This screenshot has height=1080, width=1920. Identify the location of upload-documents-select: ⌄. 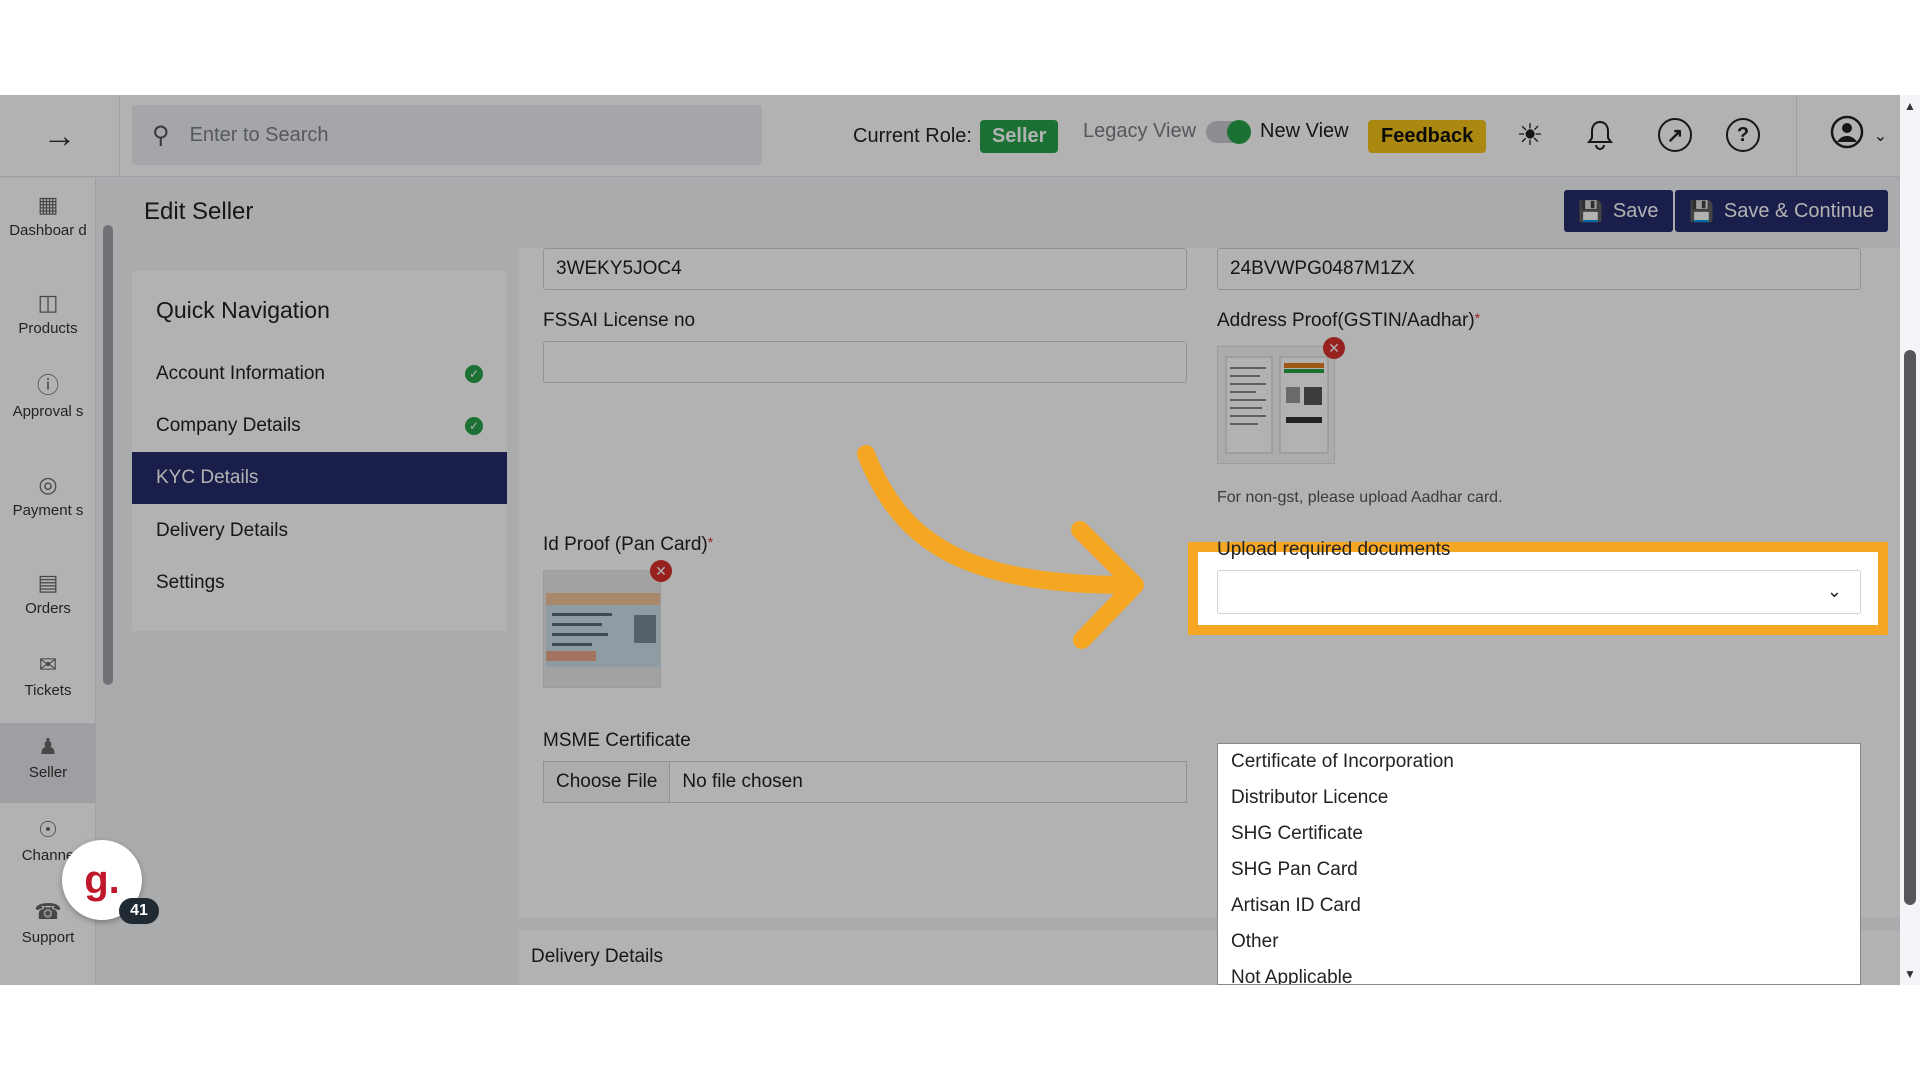
(1539, 592).